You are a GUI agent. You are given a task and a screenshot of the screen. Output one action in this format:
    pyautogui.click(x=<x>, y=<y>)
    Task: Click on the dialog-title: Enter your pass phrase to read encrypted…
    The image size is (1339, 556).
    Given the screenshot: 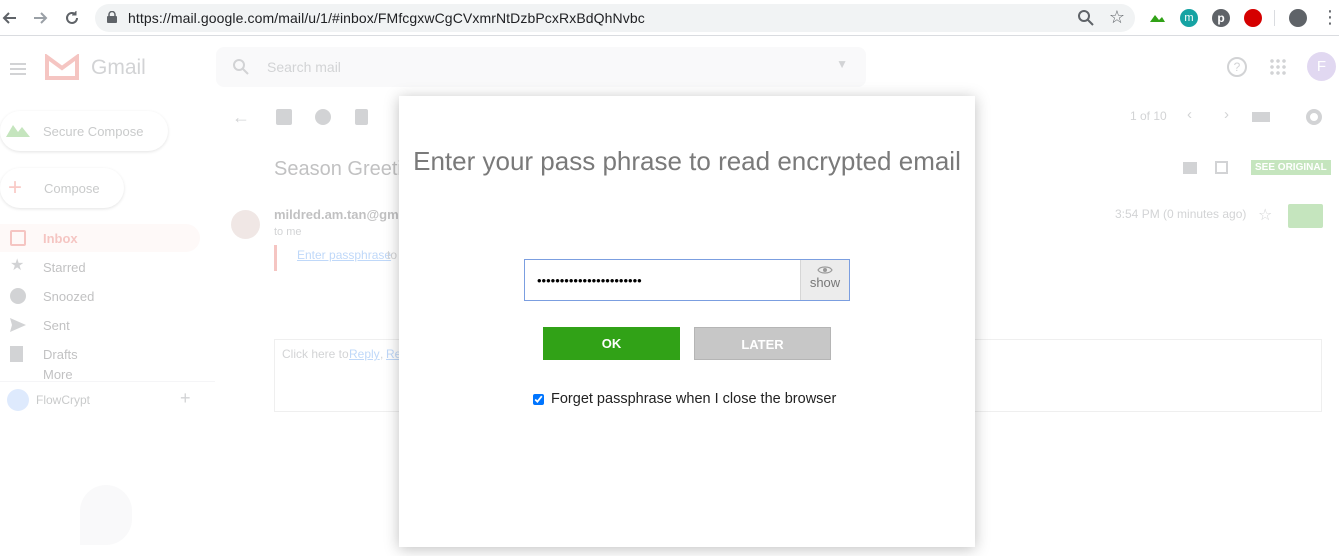 What is the action you would take?
    pyautogui.click(x=687, y=161)
    